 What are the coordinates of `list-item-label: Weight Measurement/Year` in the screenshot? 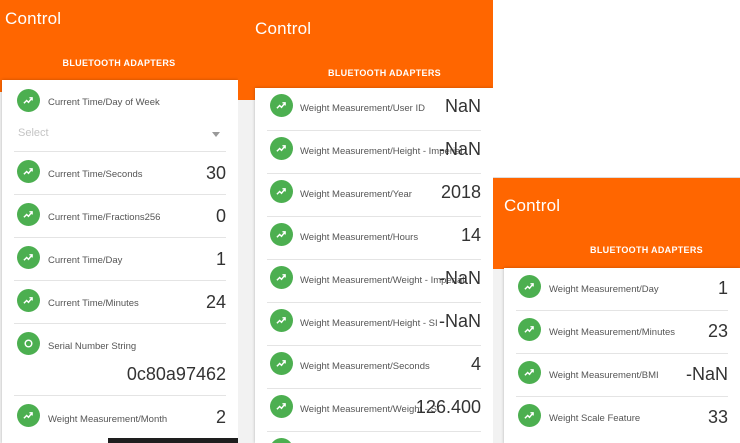 It's located at (356, 194).